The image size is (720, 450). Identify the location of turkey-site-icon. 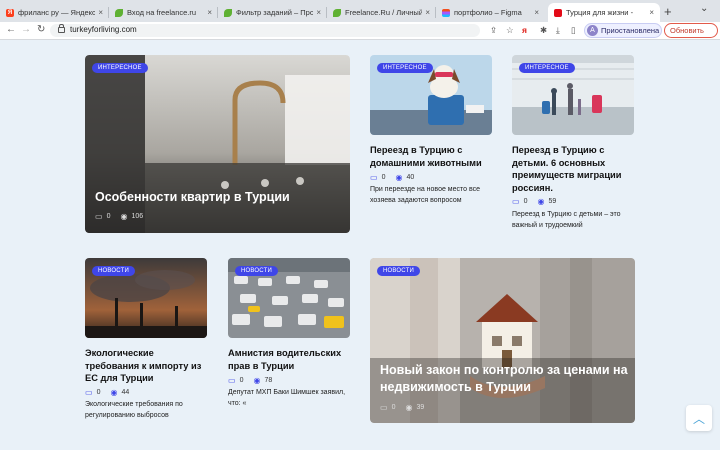
(558, 12).